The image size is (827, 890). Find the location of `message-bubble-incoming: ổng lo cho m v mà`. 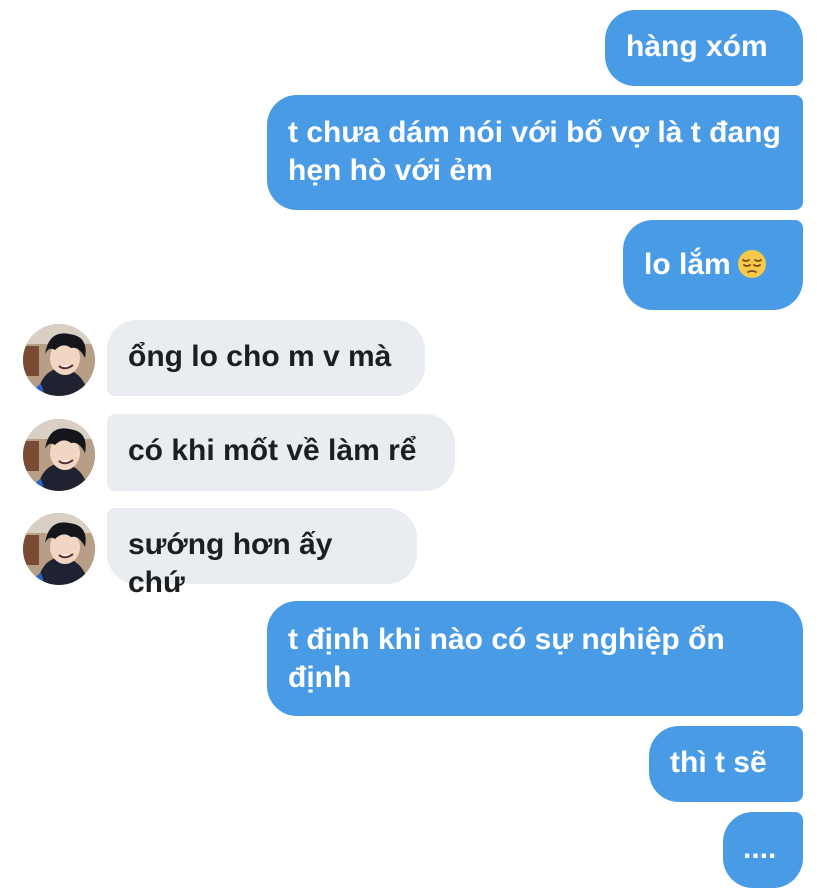

message-bubble-incoming: ổng lo cho m v mà is located at coordinates (266, 358).